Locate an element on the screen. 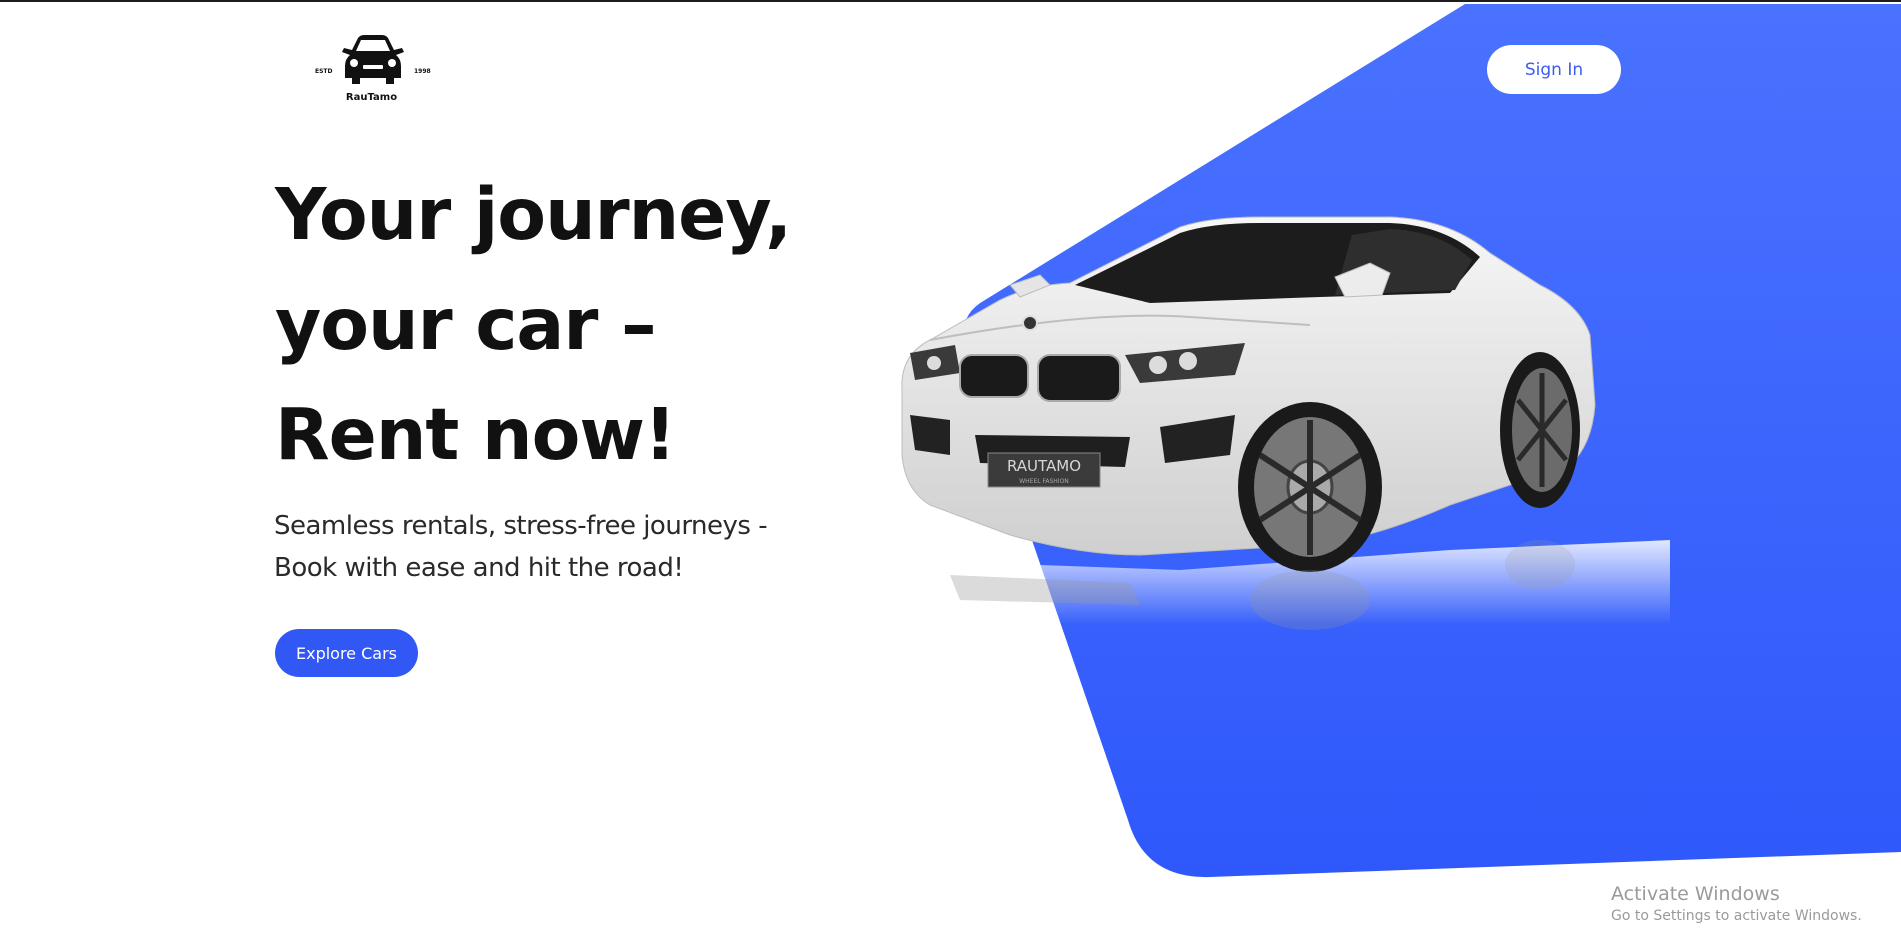 This screenshot has height=946, width=1901. logo-brand-name: RauTamo is located at coordinates (371, 97).